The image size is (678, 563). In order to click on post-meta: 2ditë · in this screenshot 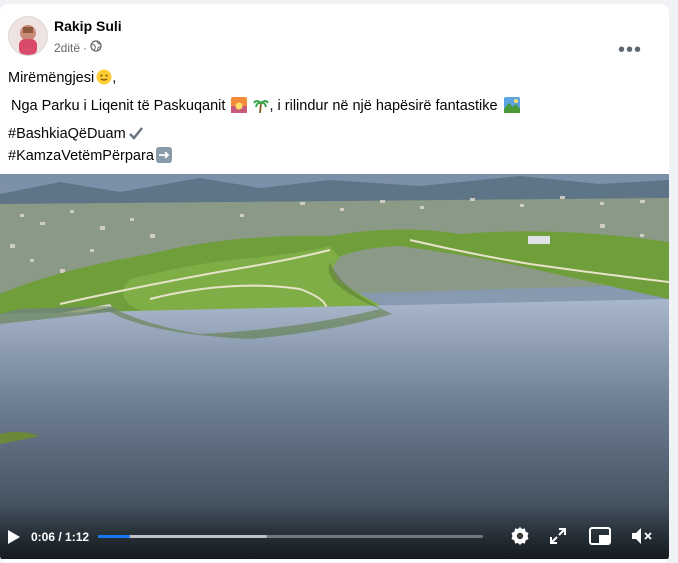, I will do `click(78, 47)`.